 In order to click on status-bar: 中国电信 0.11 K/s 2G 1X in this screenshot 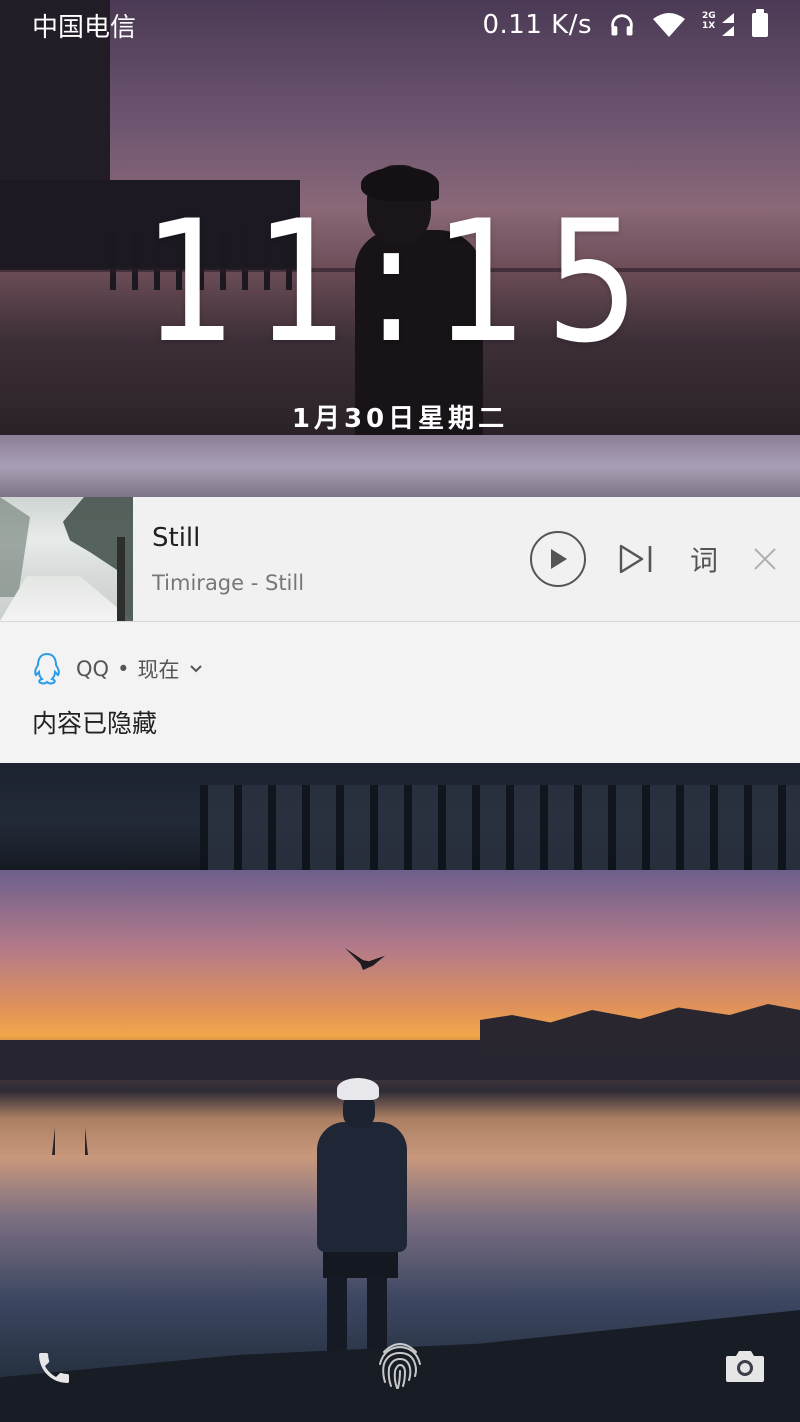, I will do `click(400, 25)`.